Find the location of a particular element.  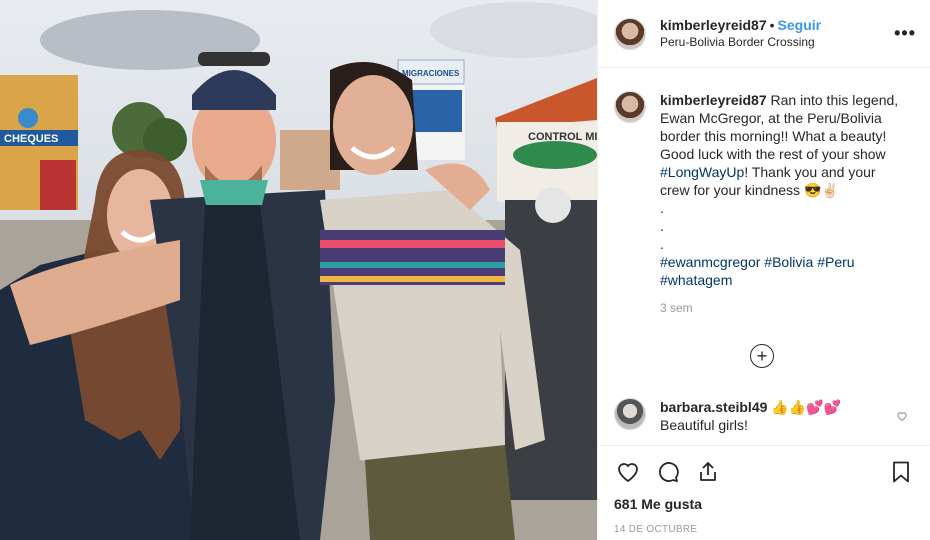

caption-avatar is located at coordinates (630, 107).